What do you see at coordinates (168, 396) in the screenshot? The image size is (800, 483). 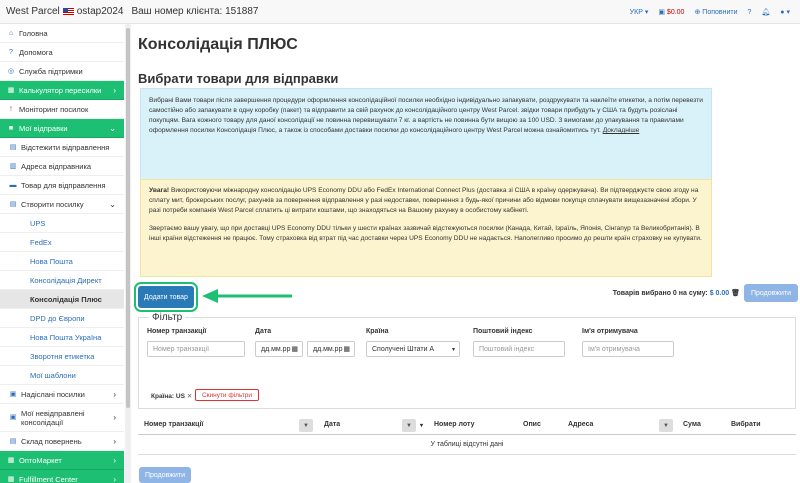 I see `chip-label: Країна: US` at bounding box center [168, 396].